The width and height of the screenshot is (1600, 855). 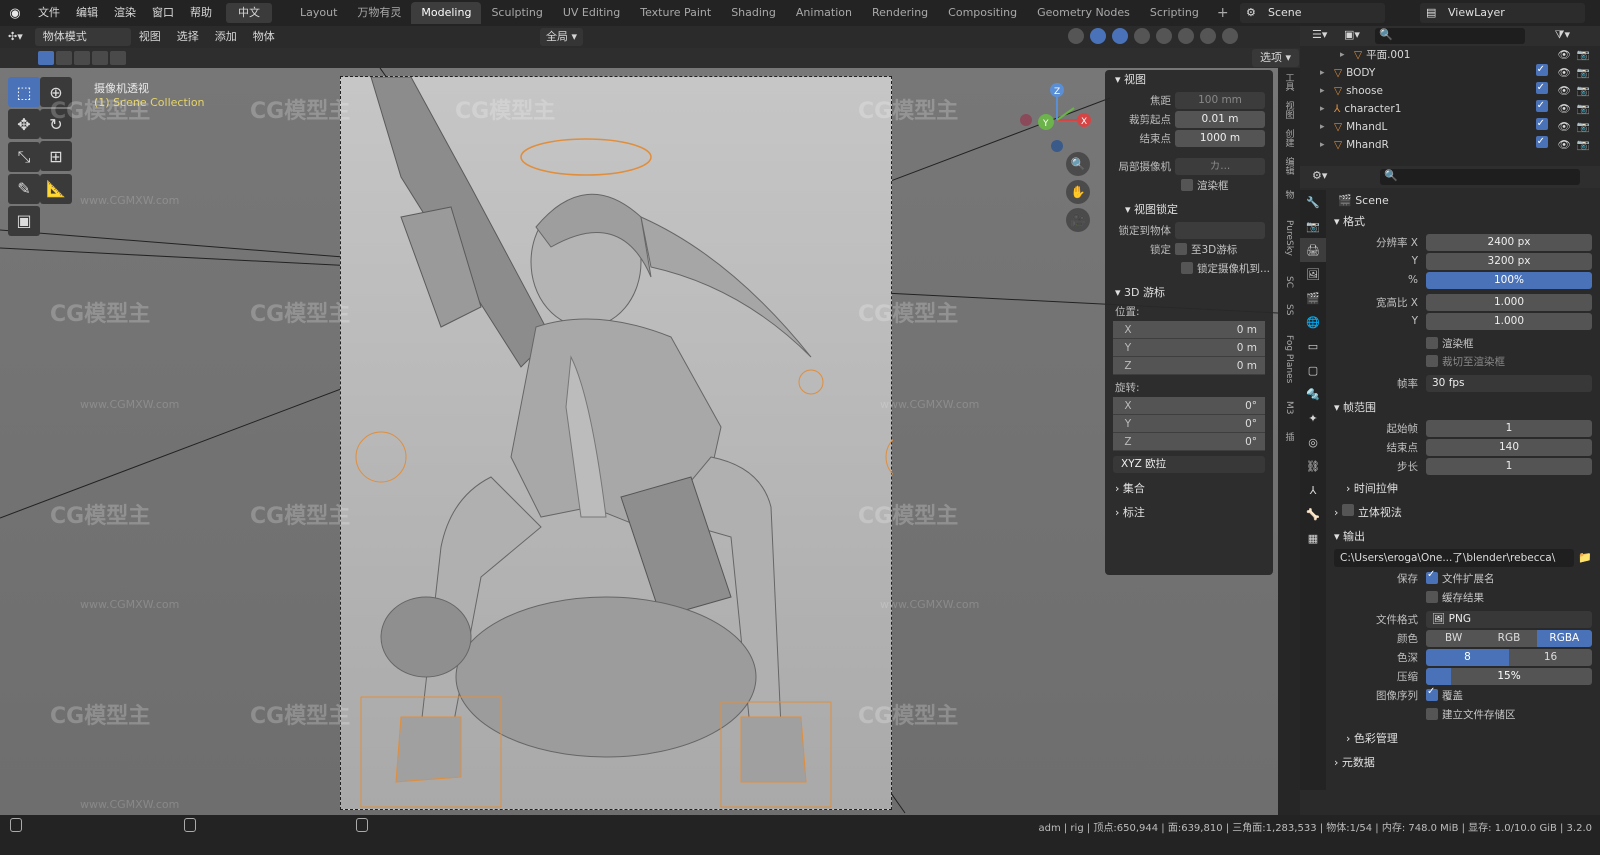 I want to click on aspect-x-field: 1.000, so click(x=1509, y=302).